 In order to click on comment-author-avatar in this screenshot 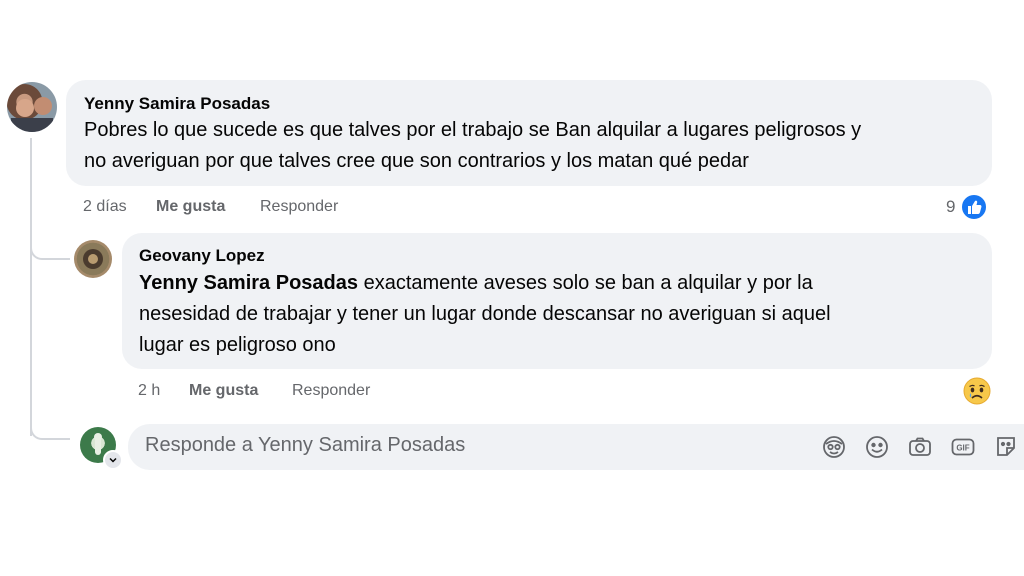, I will do `click(32, 107)`.